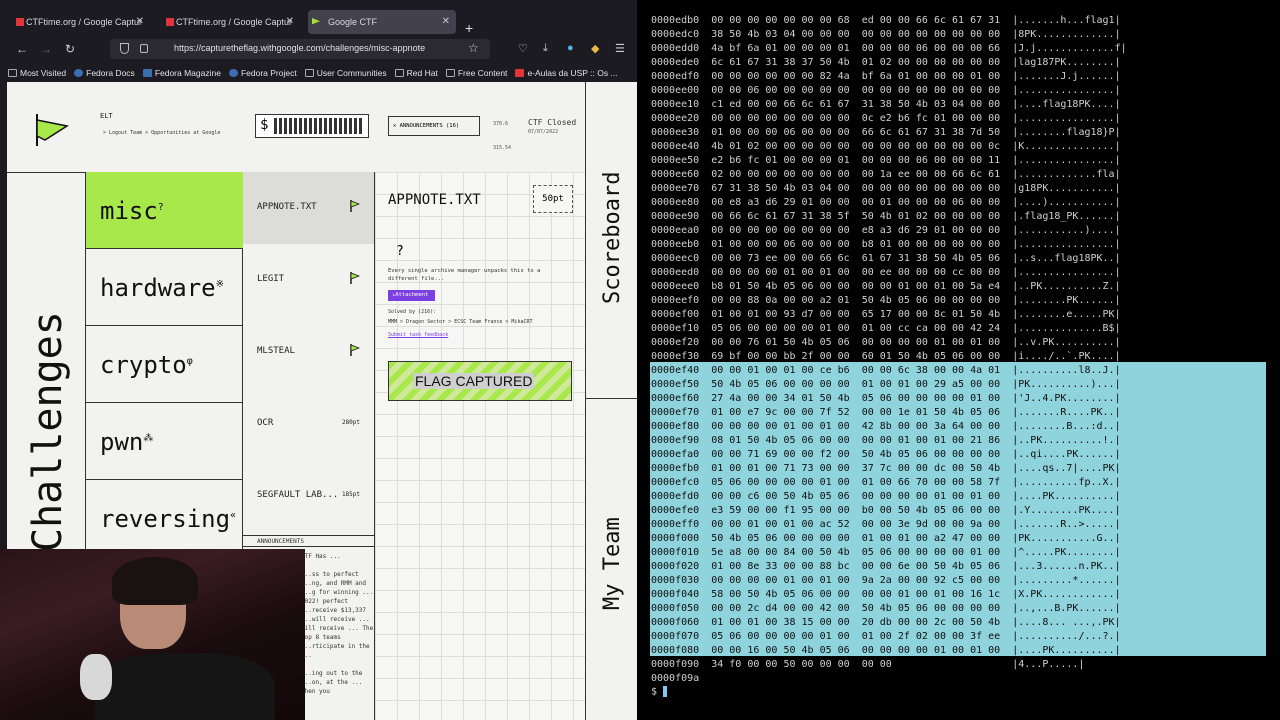  Describe the element at coordinates (351, 73) in the screenshot. I see `bookmark-label: User Communities` at that location.